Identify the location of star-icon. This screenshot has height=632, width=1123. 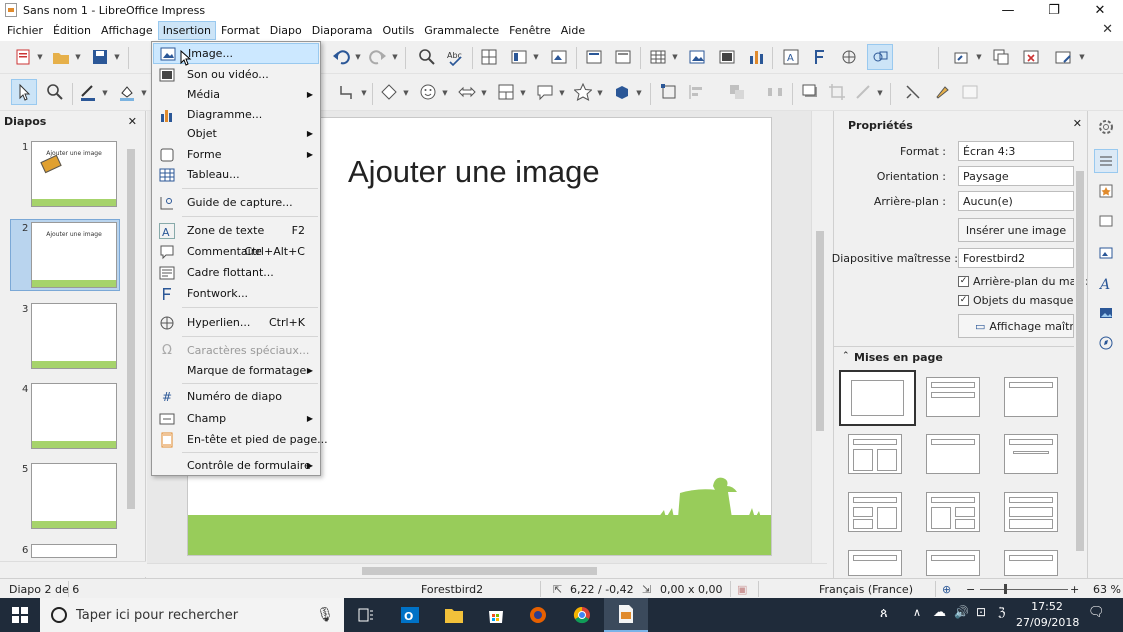
(583, 92).